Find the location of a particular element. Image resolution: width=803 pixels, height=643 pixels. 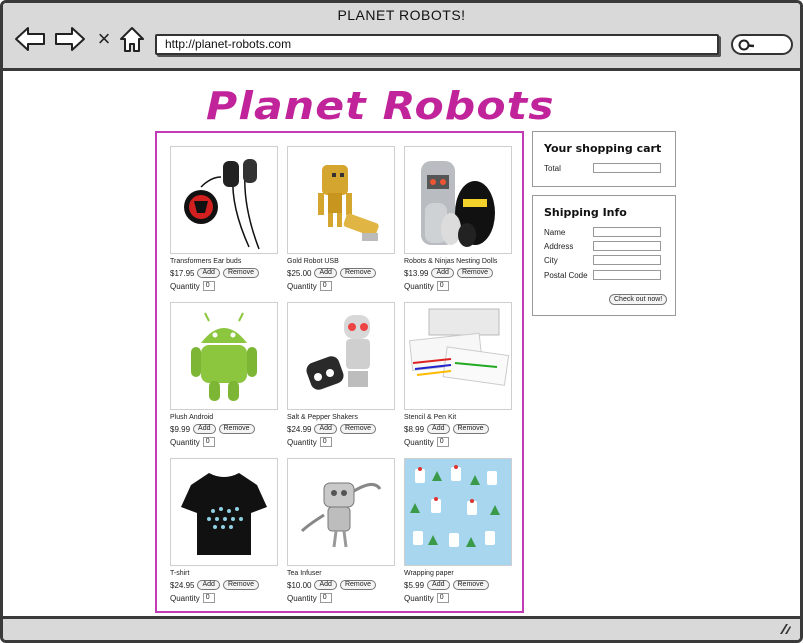

resize-grip-icon is located at coordinates (785, 629).